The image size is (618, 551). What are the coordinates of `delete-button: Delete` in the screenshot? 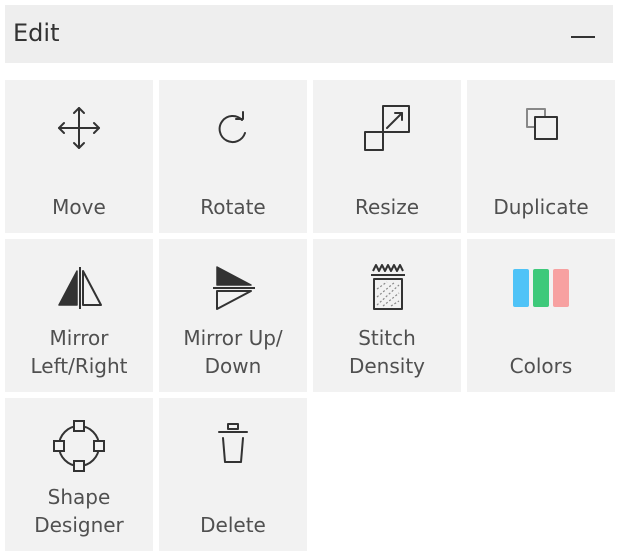 It's located at (233, 474).